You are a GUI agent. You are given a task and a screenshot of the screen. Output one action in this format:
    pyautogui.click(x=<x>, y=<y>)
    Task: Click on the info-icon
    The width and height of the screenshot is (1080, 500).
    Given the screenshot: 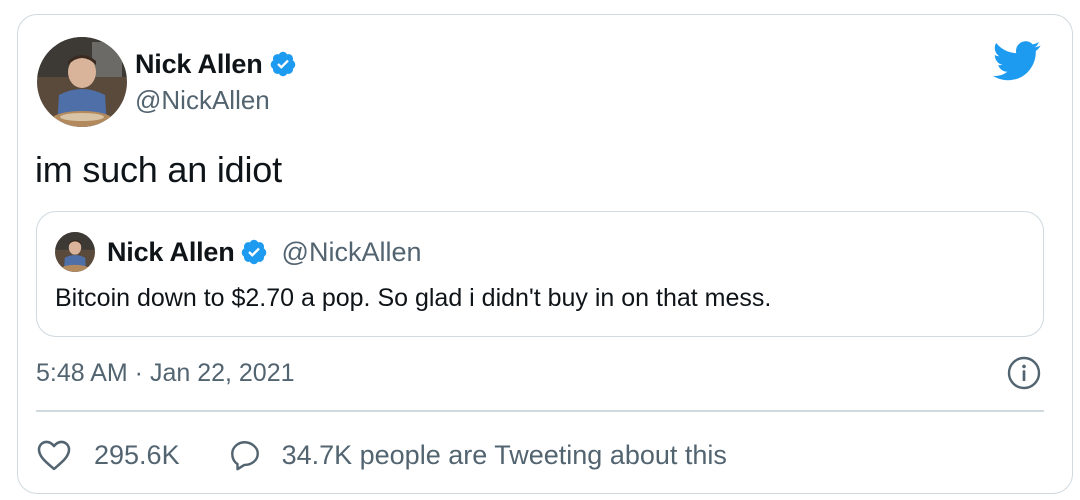 What is the action you would take?
    pyautogui.click(x=1024, y=373)
    